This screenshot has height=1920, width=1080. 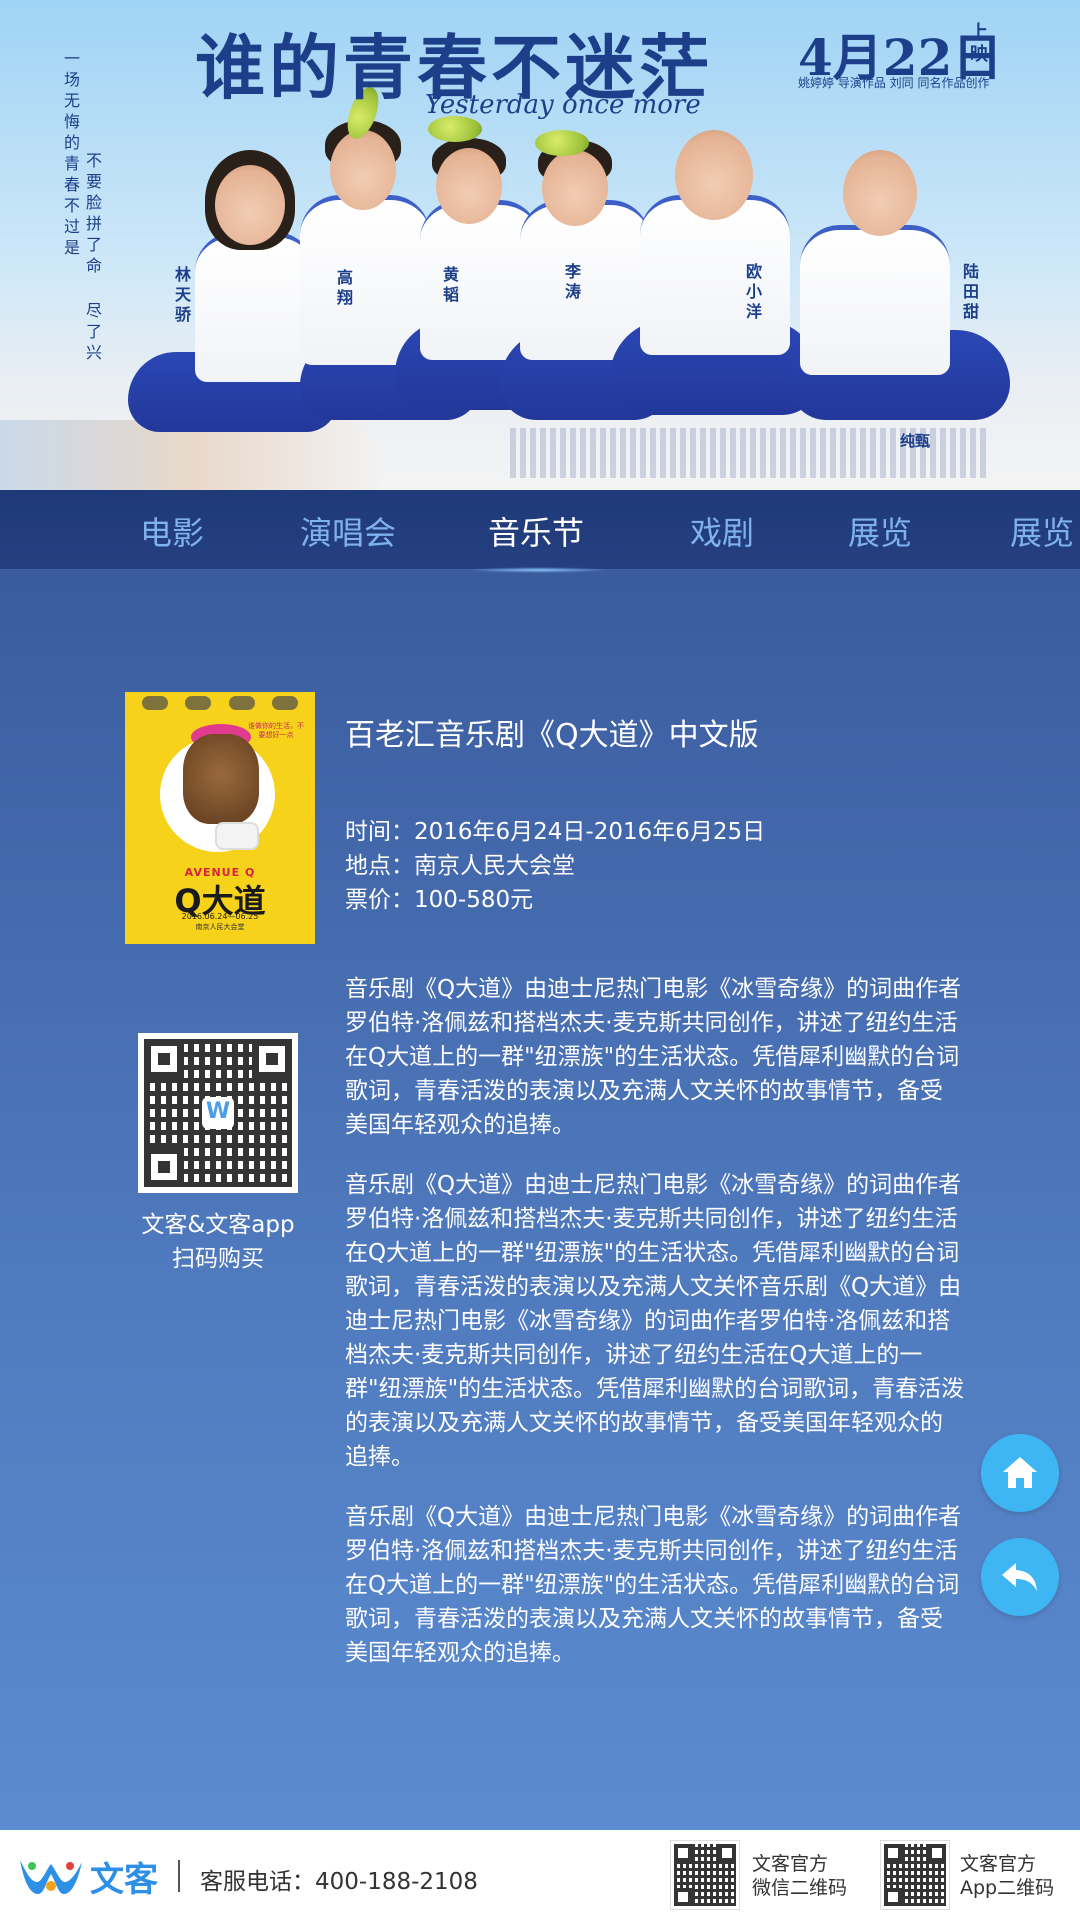 What do you see at coordinates (237, 836) in the screenshot?
I see `poster-toilet-roll` at bounding box center [237, 836].